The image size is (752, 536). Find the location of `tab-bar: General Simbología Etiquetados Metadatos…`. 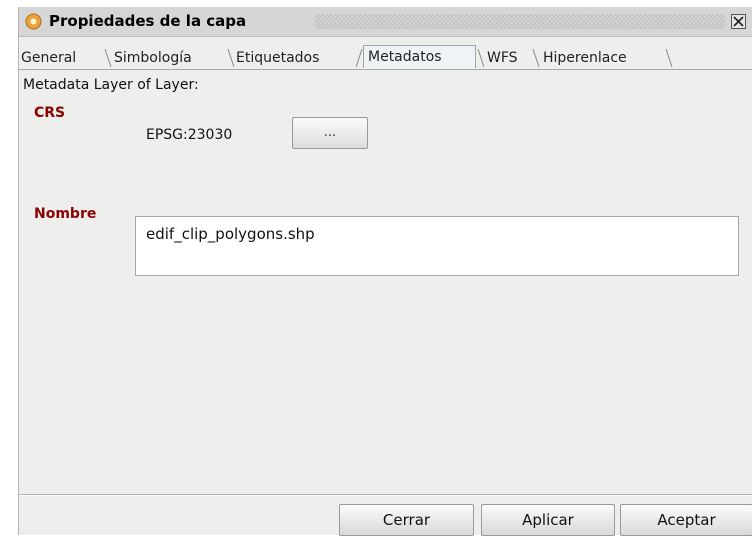

tab-bar: General Simbología Etiquetados Metadatos… is located at coordinates (385, 57).